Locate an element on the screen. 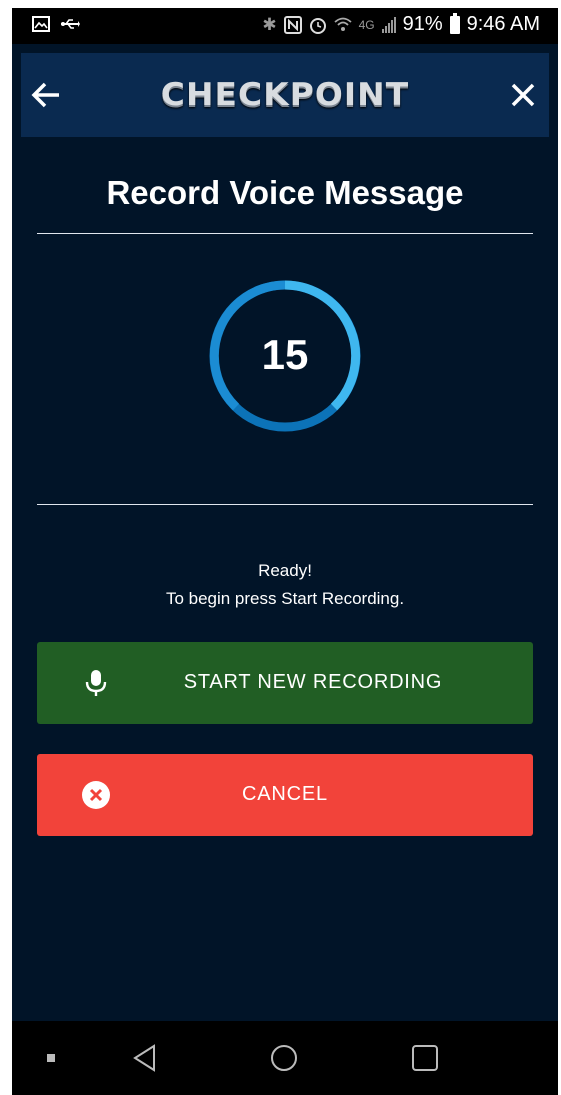 This screenshot has width=561, height=1095. signal-icon is located at coordinates (388, 24).